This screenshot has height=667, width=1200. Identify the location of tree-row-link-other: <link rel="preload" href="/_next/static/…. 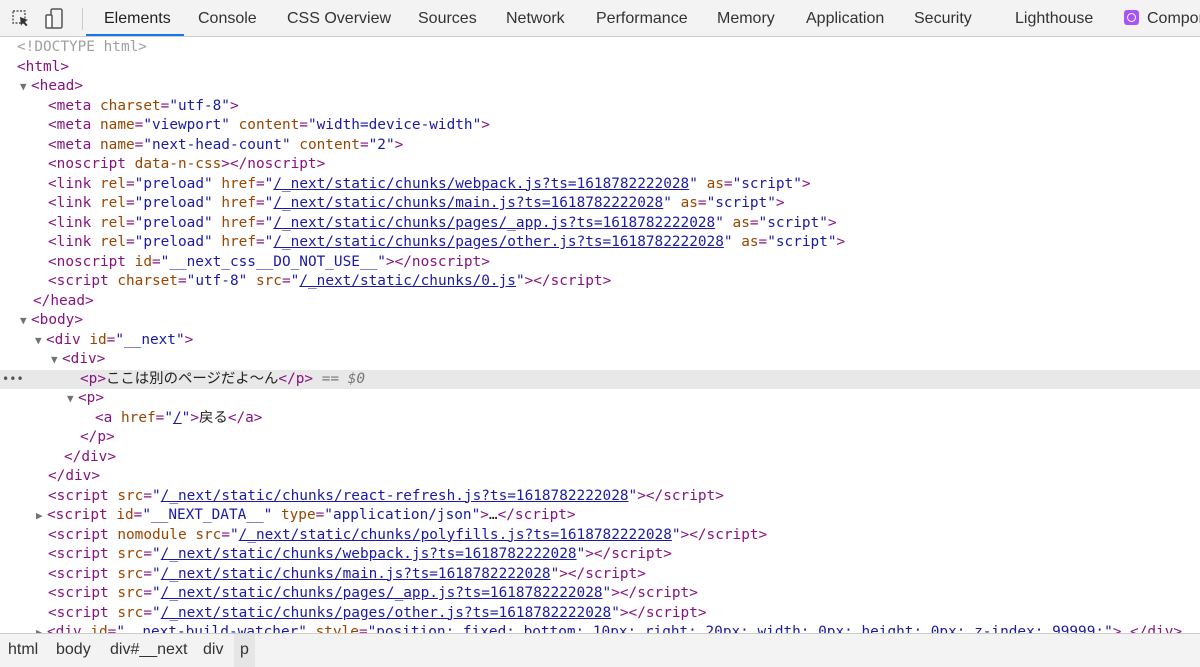
(600, 243).